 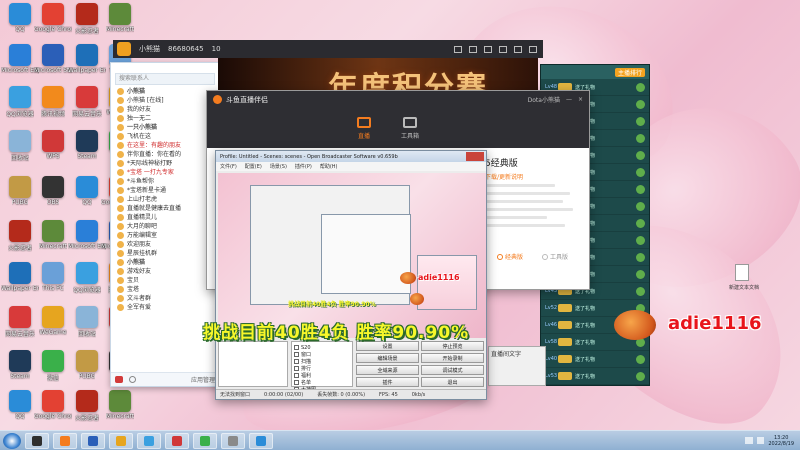 What do you see at coordinates (749, 440) in the screenshot?
I see `network-icon` at bounding box center [749, 440].